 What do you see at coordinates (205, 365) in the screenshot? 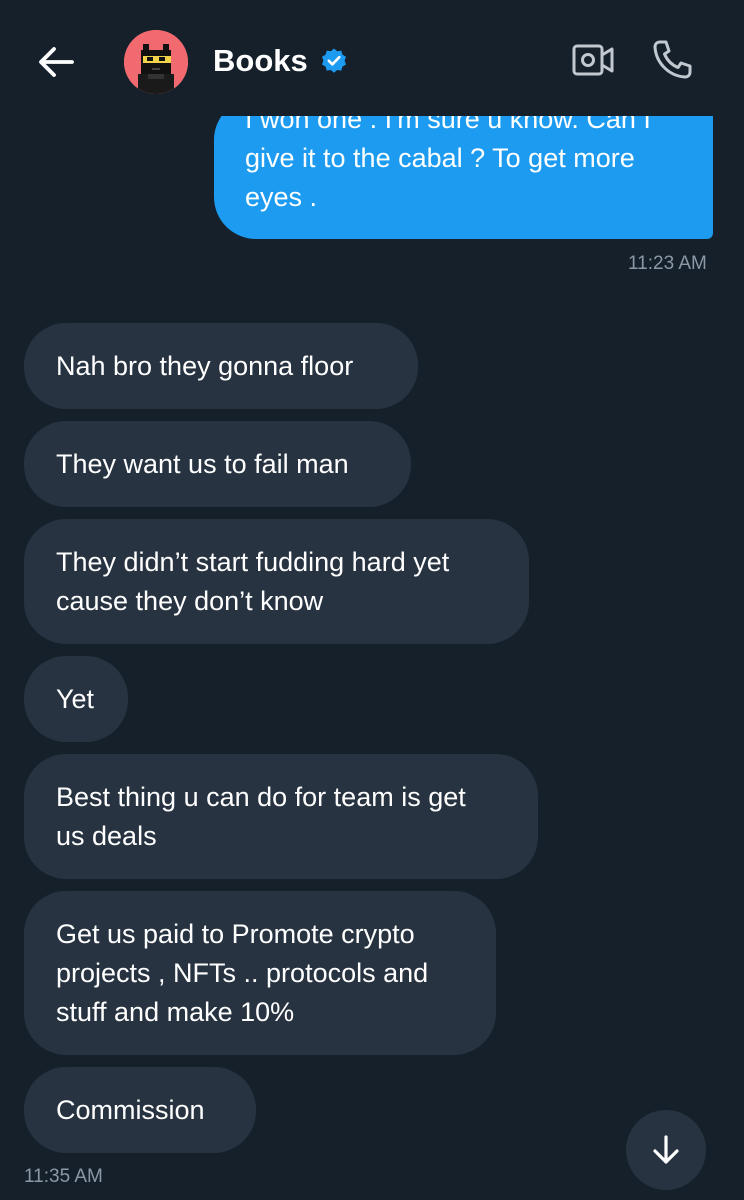
I see `message-text: Nah bro they gonna floor` at bounding box center [205, 365].